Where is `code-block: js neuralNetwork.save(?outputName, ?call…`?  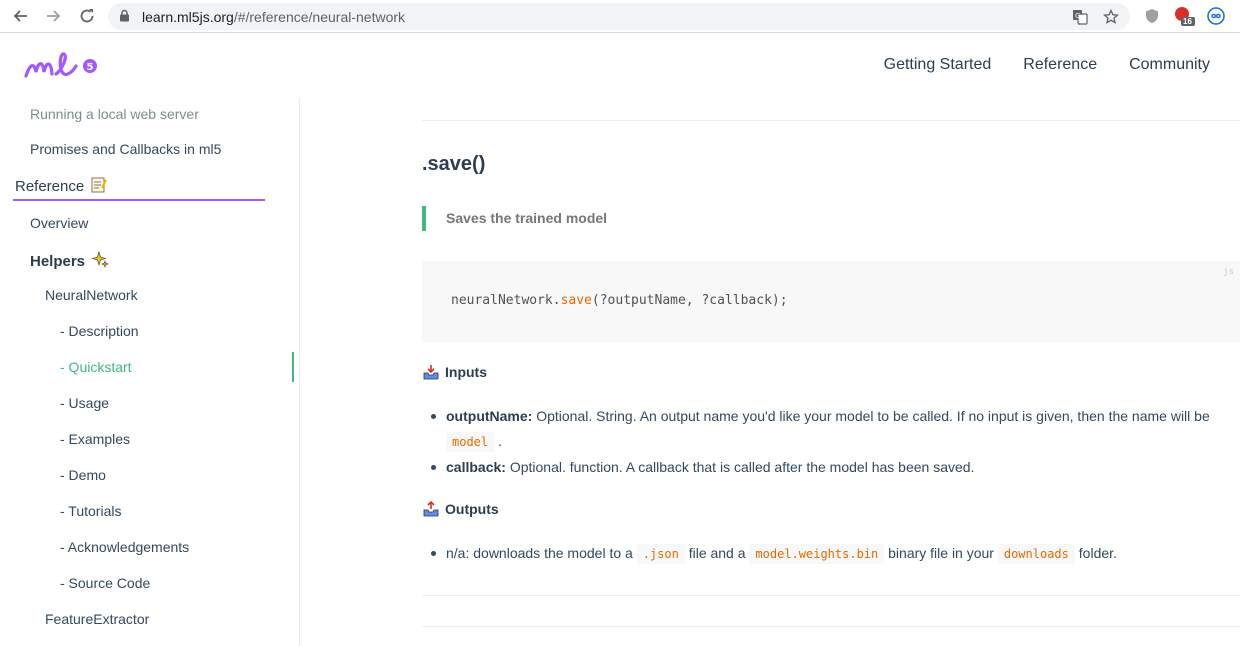 code-block: js neuralNetwork.save(?outputName, ?call… is located at coordinates (831, 301).